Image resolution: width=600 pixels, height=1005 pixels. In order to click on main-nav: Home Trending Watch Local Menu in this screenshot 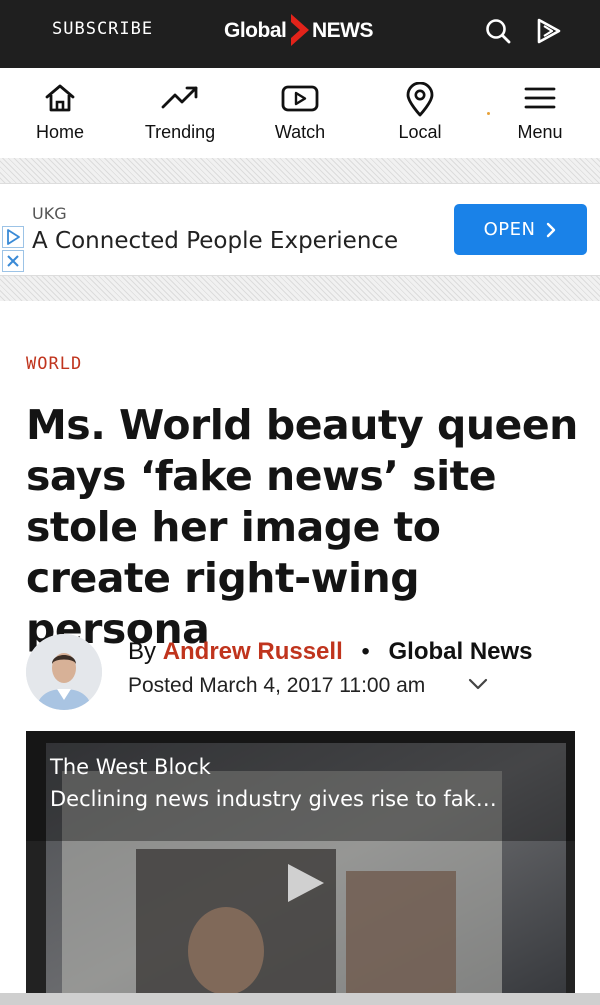, I will do `click(300, 113)`.